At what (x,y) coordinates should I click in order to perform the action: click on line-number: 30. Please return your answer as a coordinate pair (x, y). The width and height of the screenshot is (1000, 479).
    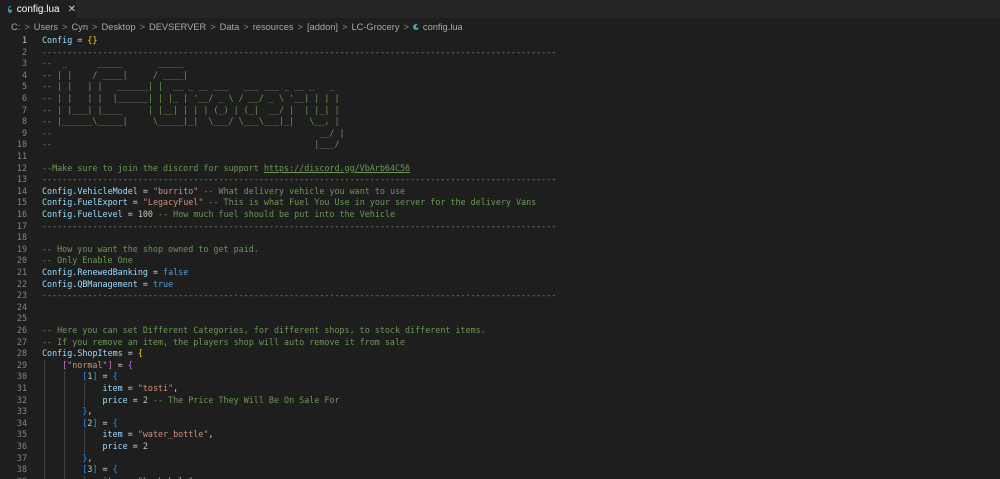
    Looking at the image, I should click on (21, 376).